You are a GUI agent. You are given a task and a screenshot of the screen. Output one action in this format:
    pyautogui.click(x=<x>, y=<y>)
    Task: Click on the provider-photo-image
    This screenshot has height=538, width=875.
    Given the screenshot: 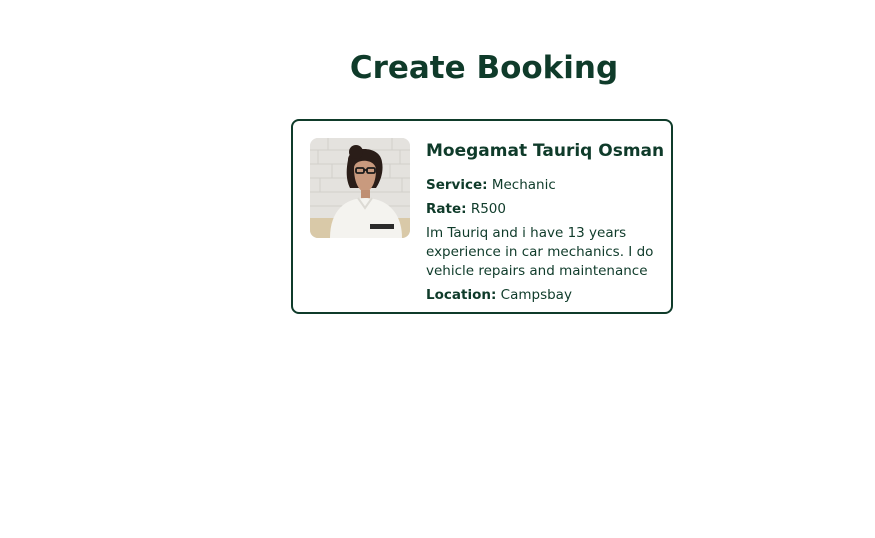 What is the action you would take?
    pyautogui.click(x=360, y=188)
    